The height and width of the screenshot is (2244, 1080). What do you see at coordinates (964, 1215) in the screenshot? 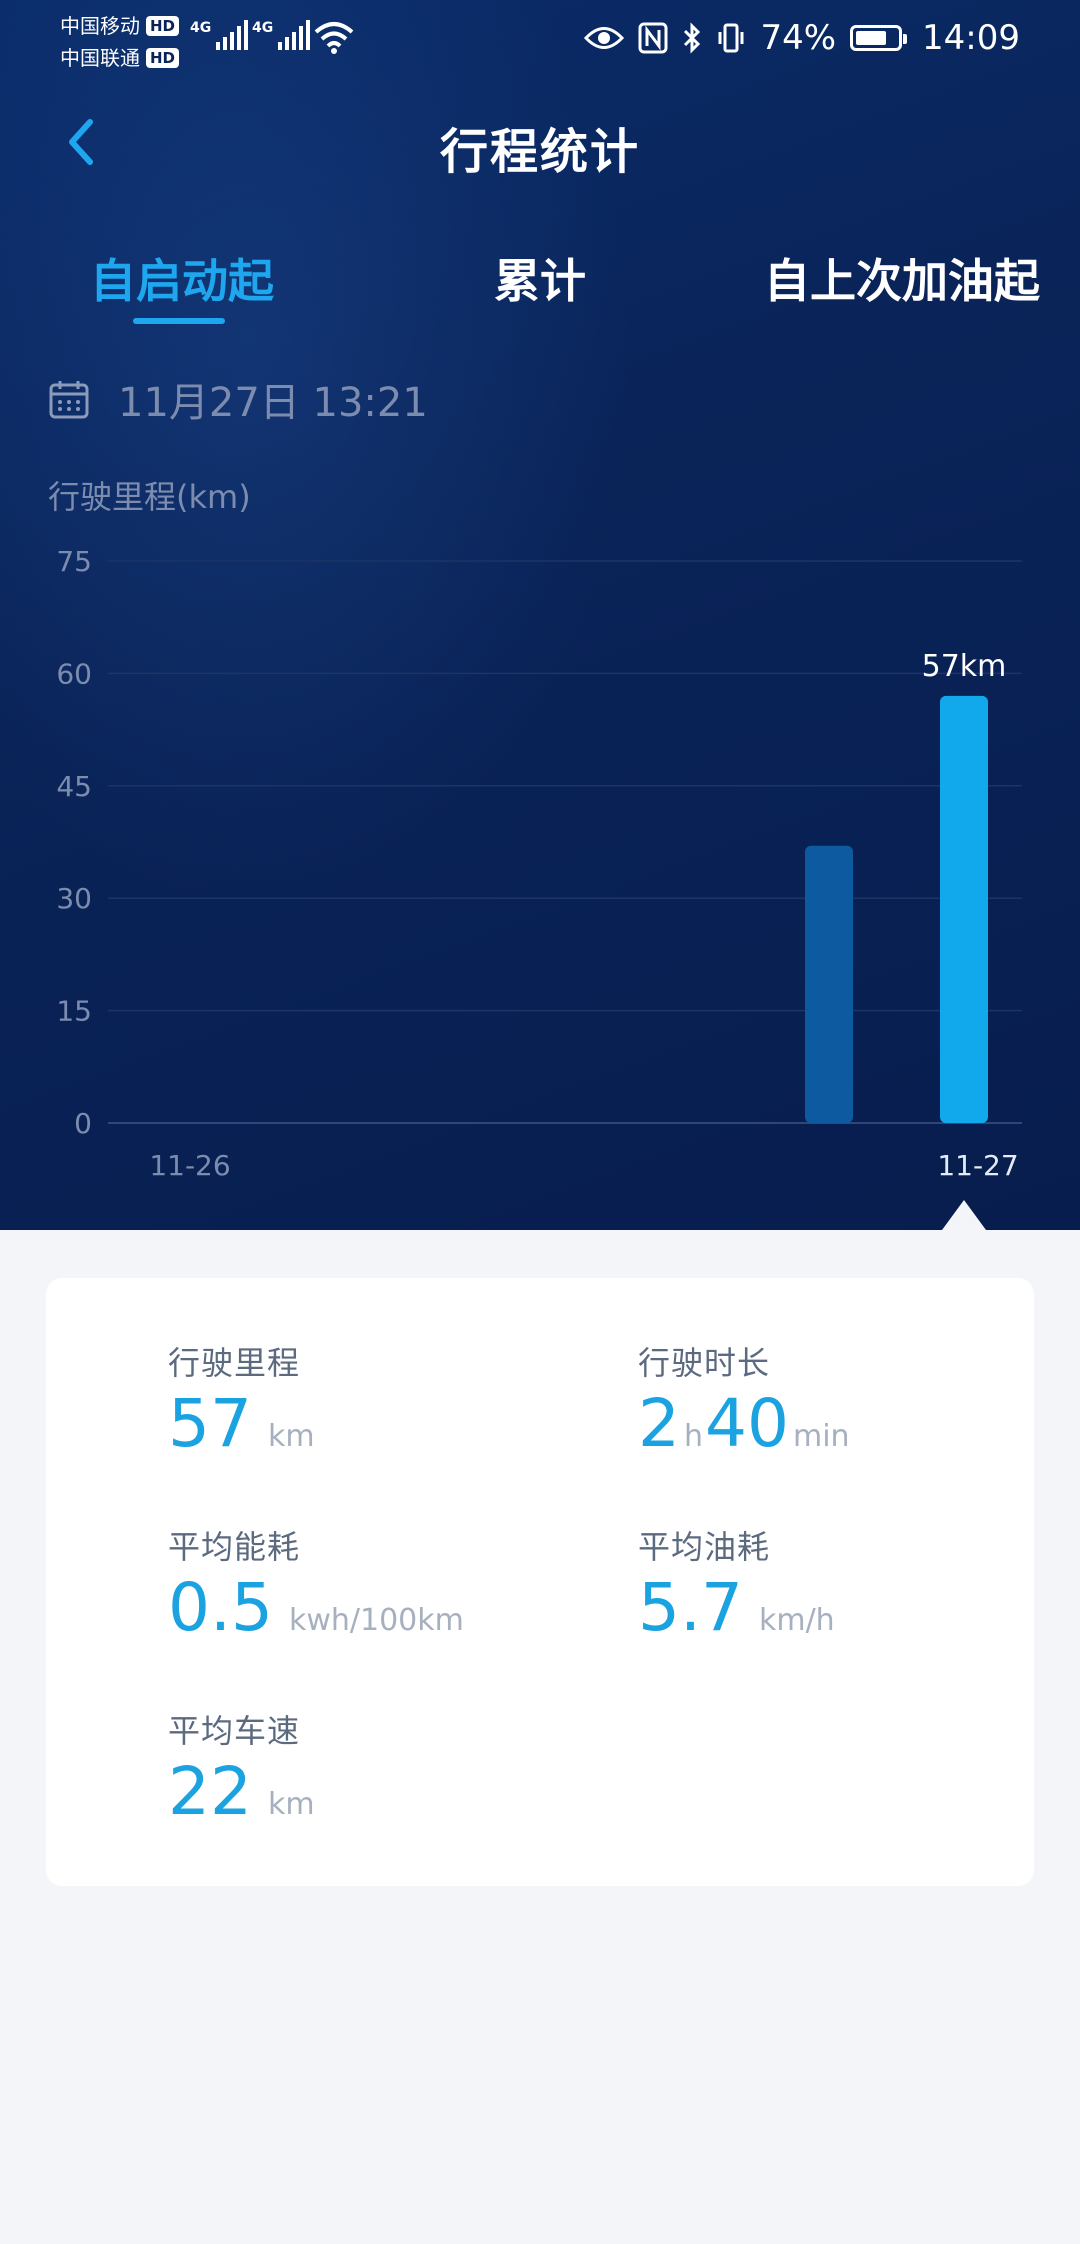
I see `selected-bar-pointer` at bounding box center [964, 1215].